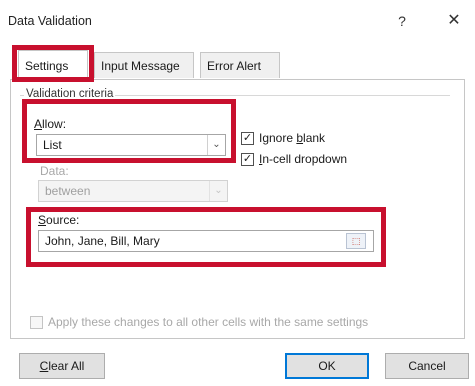 This screenshot has height=386, width=475. What do you see at coordinates (237, 22) in the screenshot?
I see `title-bar: Data Validation ? ✕` at bounding box center [237, 22].